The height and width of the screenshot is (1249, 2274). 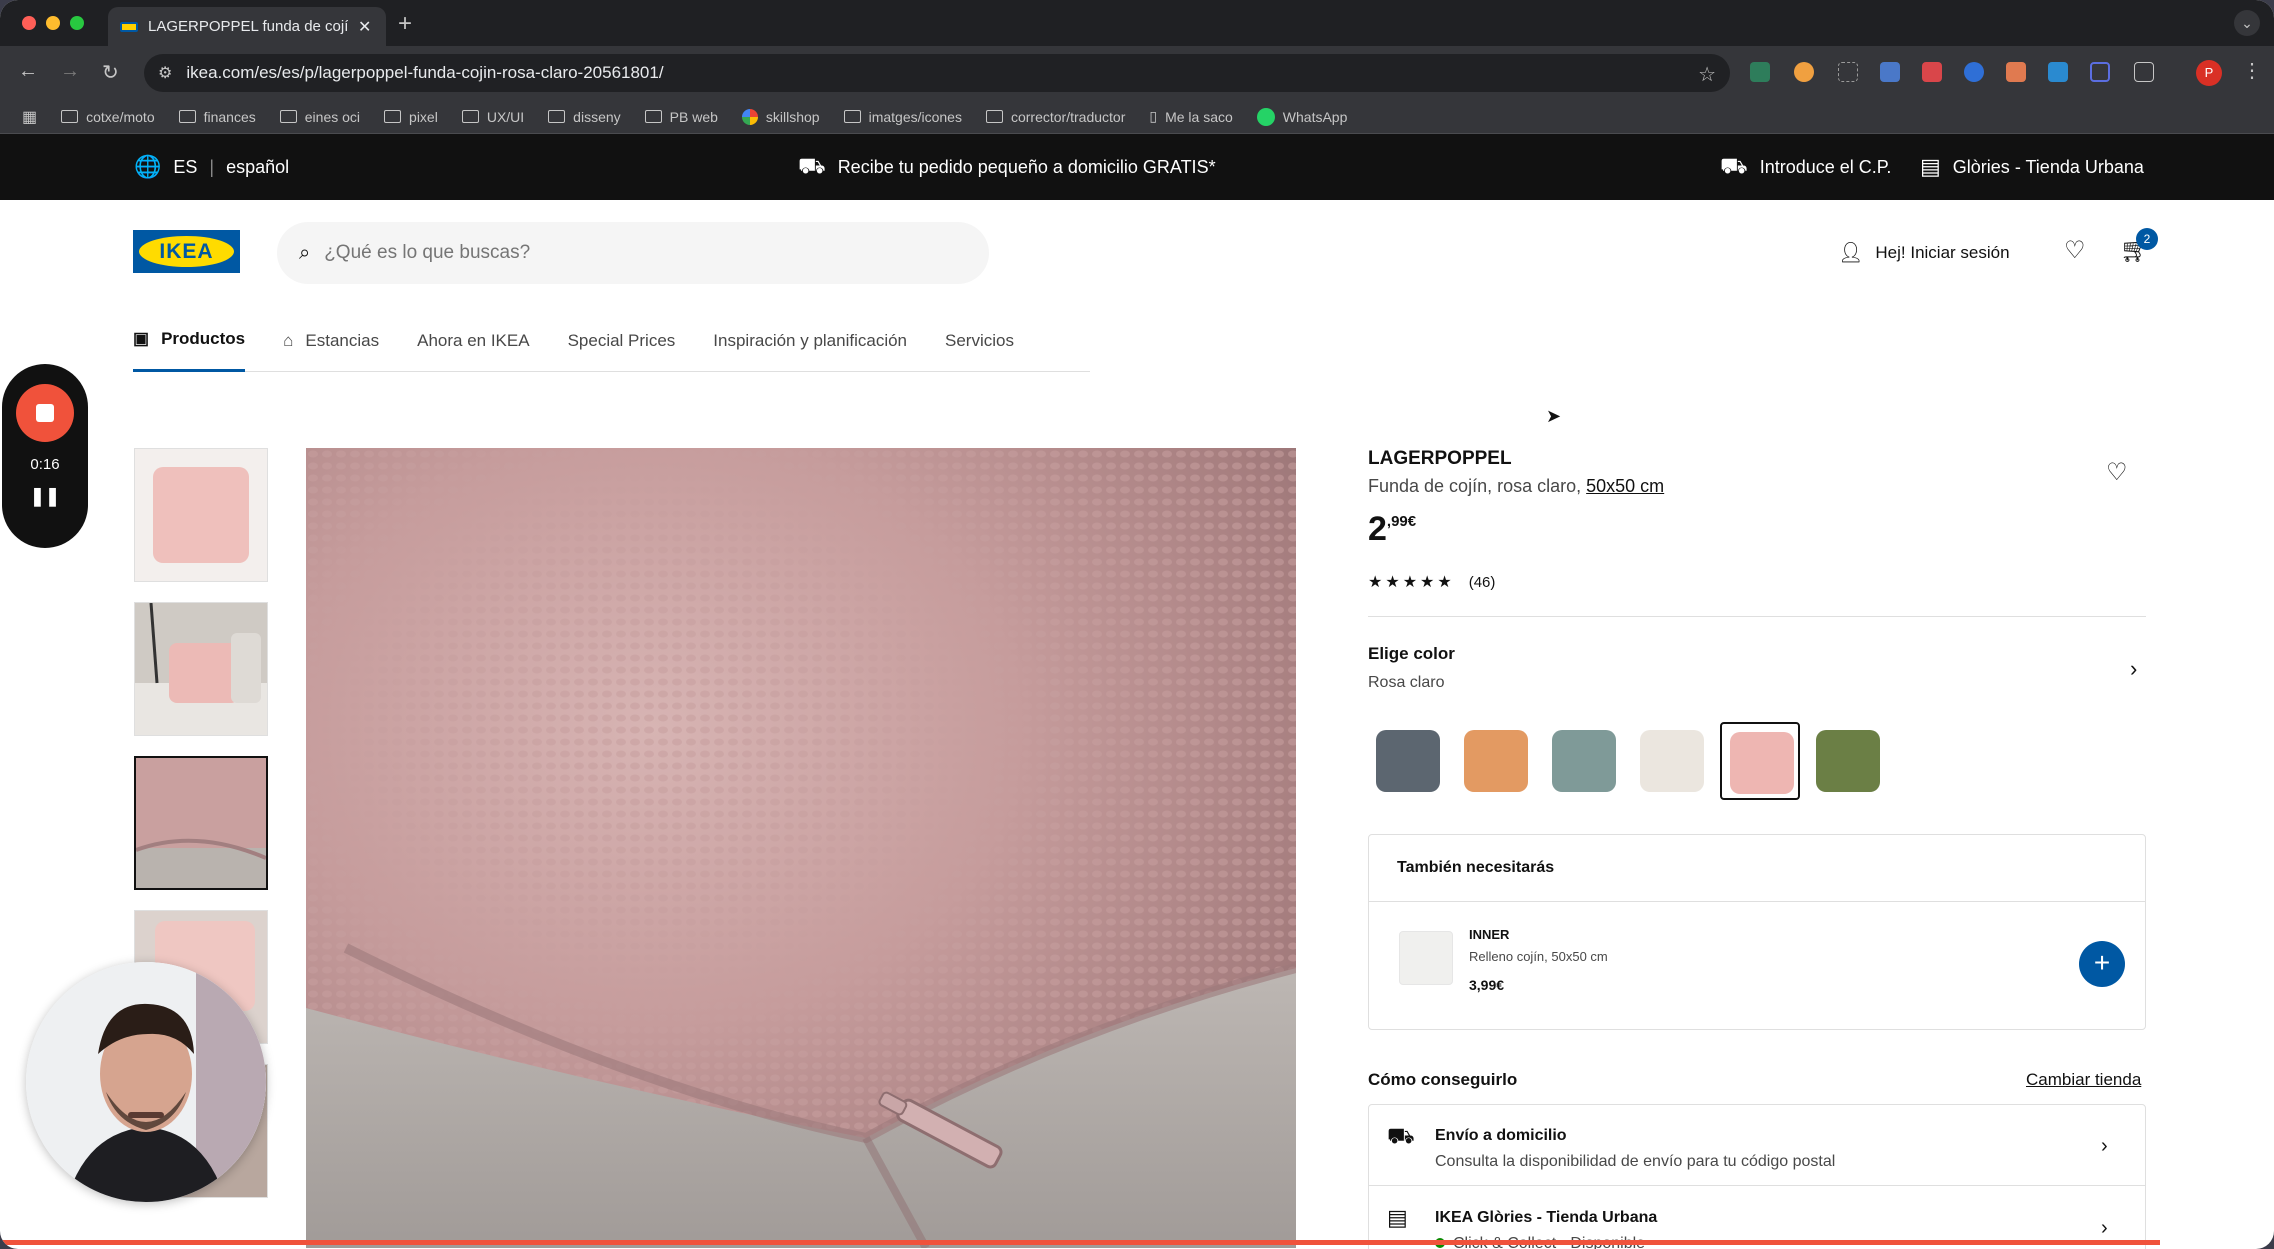 I want to click on pocket-extension-icon, so click(x=1932, y=72).